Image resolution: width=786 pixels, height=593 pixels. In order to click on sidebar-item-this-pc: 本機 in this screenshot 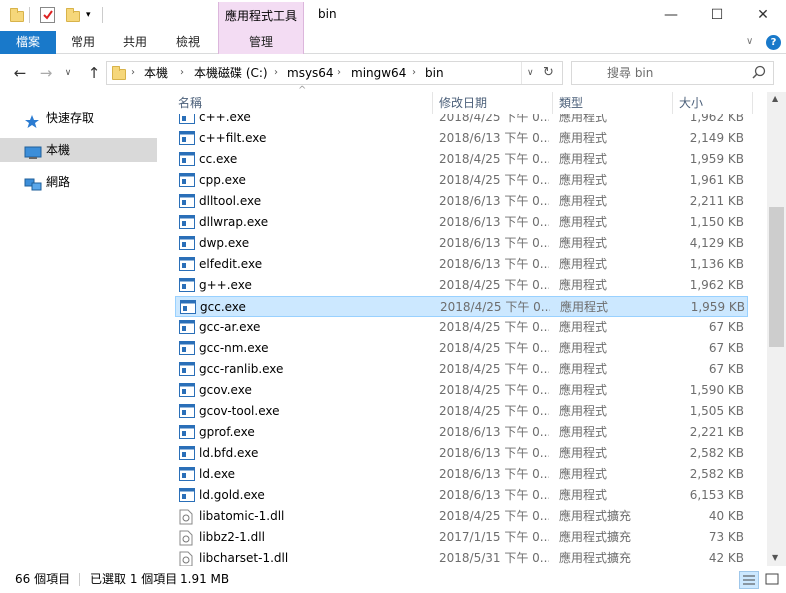, I will do `click(78, 150)`.